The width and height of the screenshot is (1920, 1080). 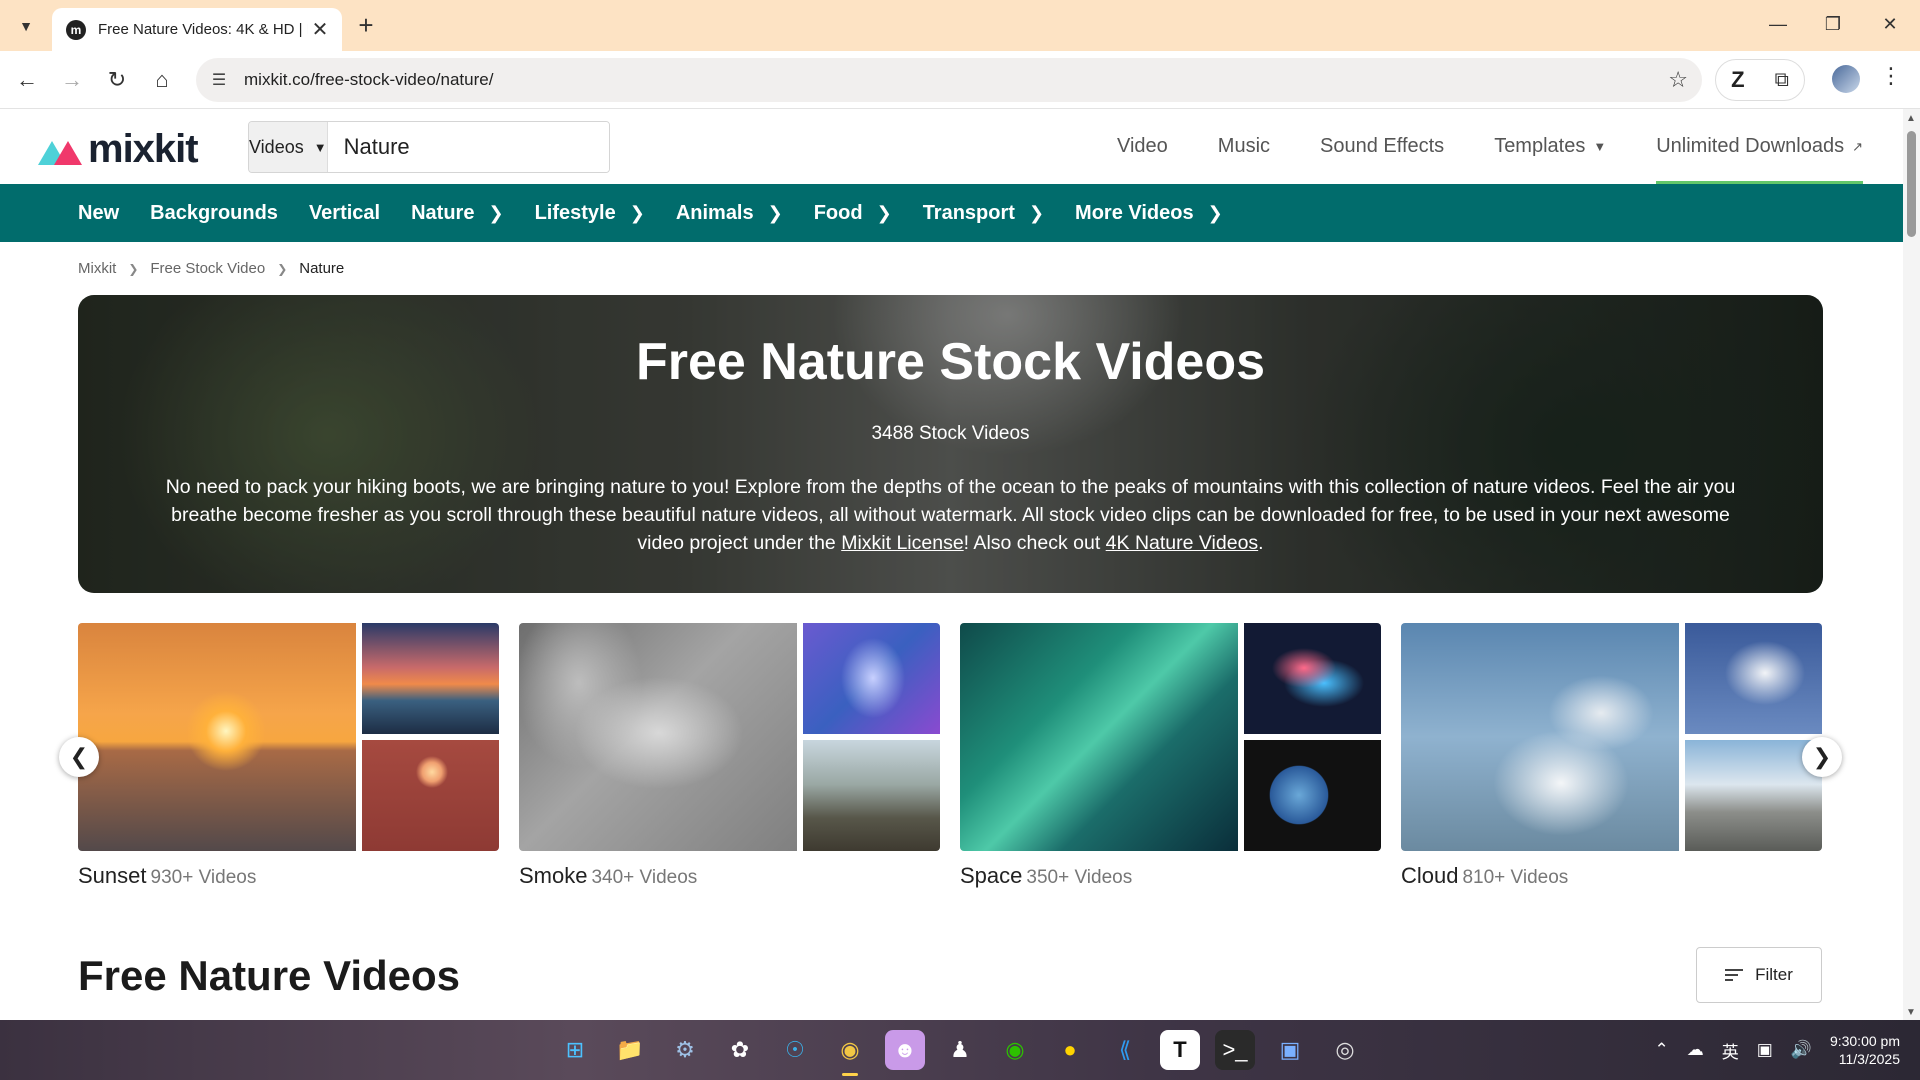 What do you see at coordinates (344, 213) in the screenshot?
I see `category-vertical: Vertical` at bounding box center [344, 213].